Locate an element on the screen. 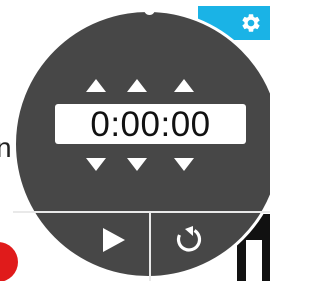  reset-button is located at coordinates (192, 247).